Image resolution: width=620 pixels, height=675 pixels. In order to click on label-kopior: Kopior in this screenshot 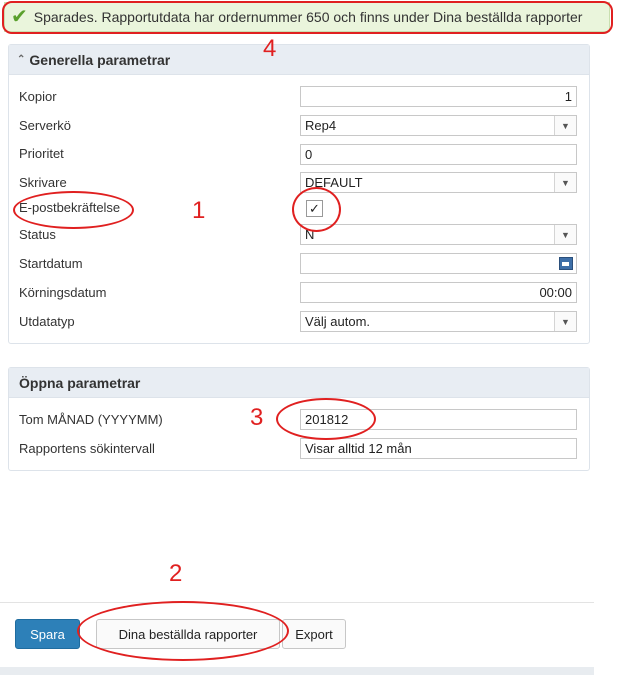, I will do `click(38, 96)`.